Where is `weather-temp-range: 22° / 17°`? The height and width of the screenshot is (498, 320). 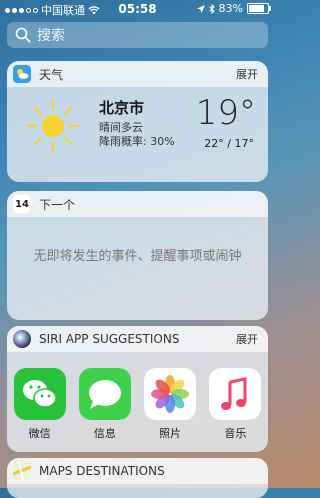
weather-temp-range: 22° / 17° is located at coordinates (229, 143).